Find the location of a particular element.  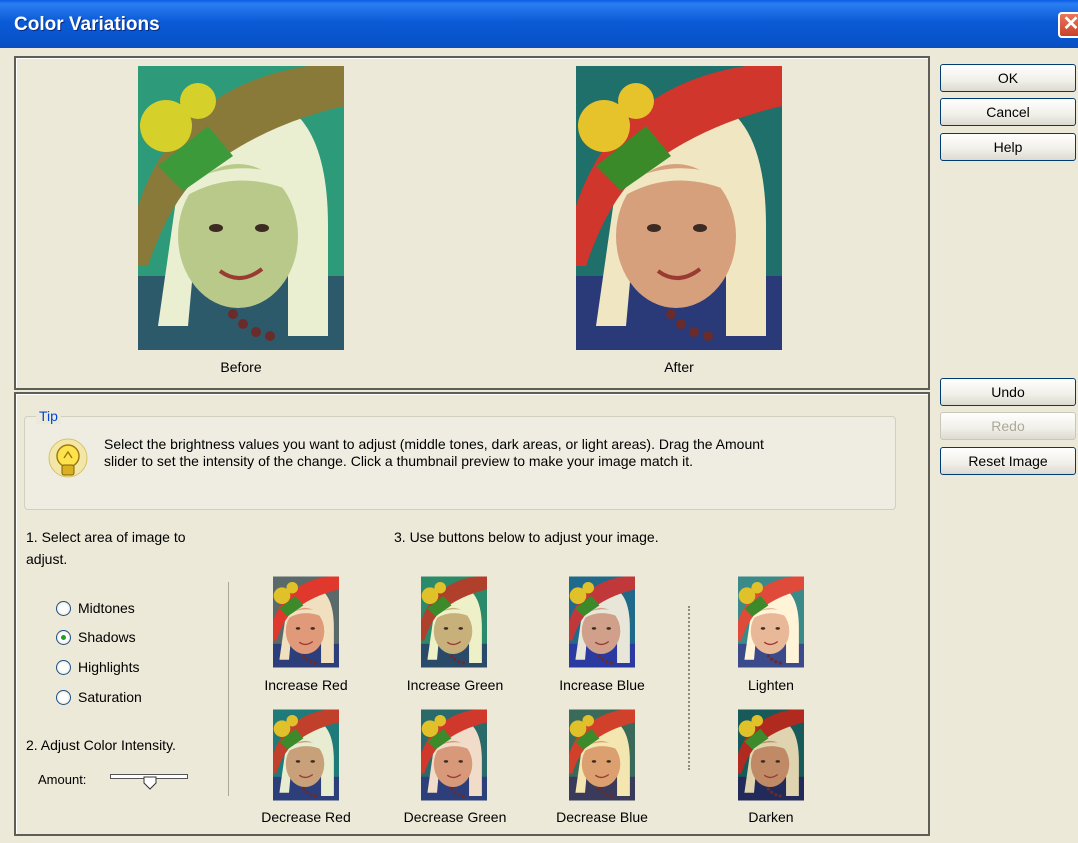

step2-label: 2. Adjust Color Intensity. is located at coordinates (101, 745).